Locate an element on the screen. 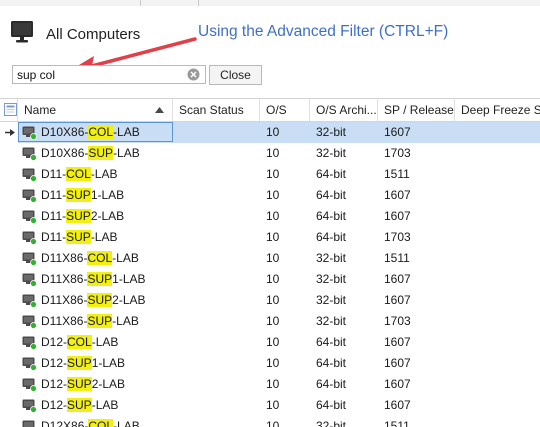  table-row: D11-COL-LAB1064-bit1511 is located at coordinates (270, 174).